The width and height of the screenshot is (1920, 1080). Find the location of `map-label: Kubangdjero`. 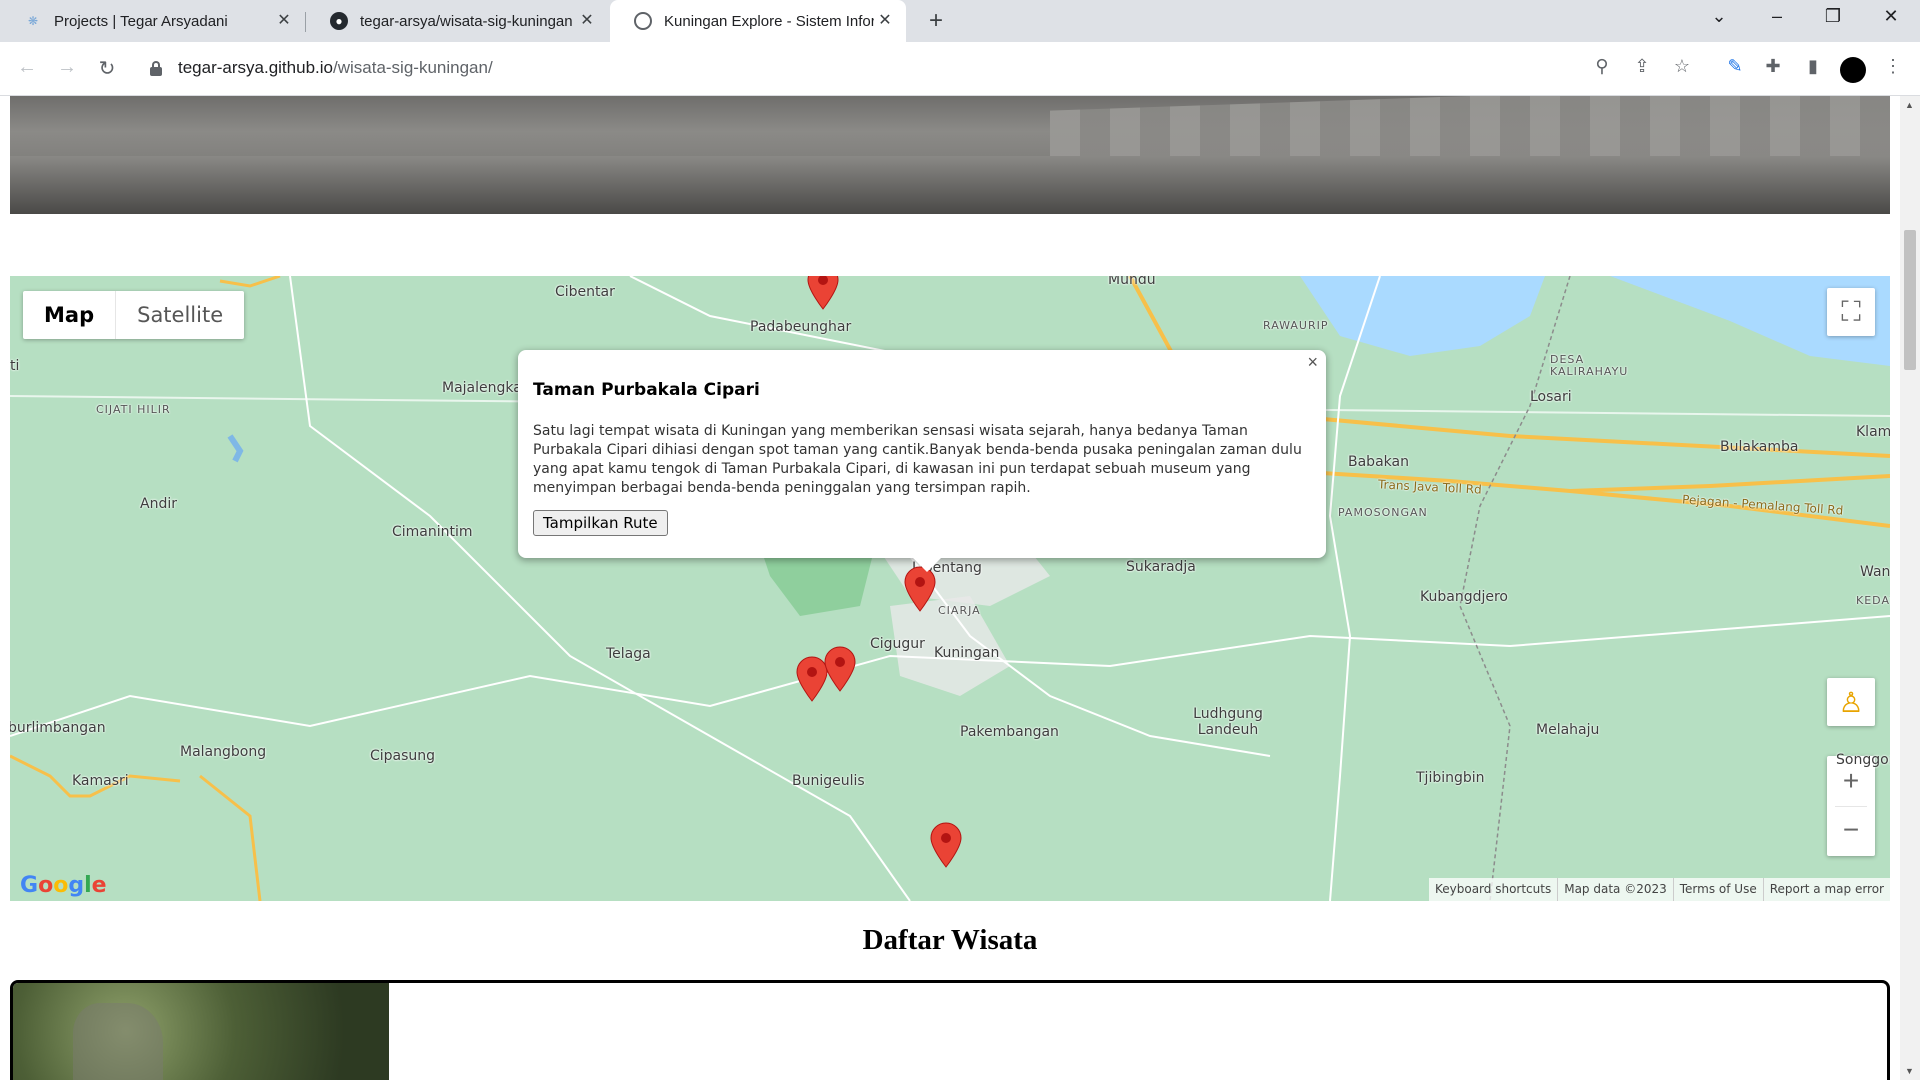

map-label: Kubangdjero is located at coordinates (1464, 597).